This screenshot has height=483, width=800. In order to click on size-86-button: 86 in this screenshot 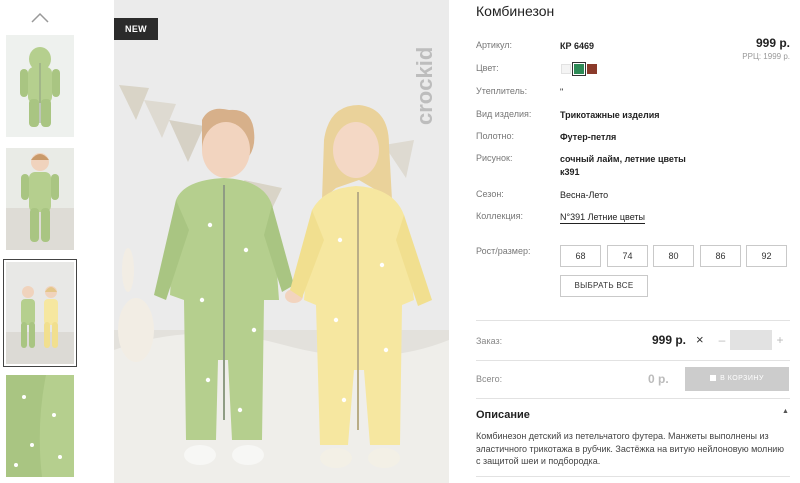, I will do `click(720, 256)`.